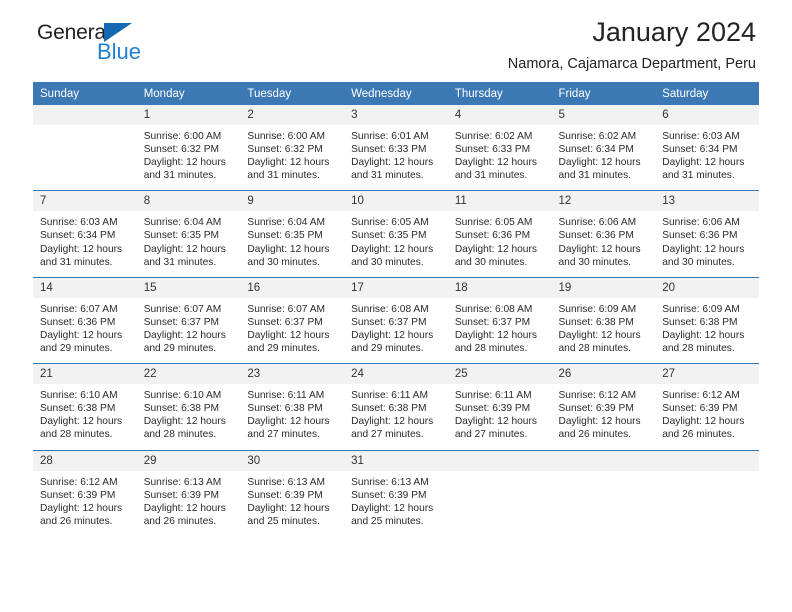  I want to click on sunrise-text: Sunrise: 6:08 AM, so click(493, 309).